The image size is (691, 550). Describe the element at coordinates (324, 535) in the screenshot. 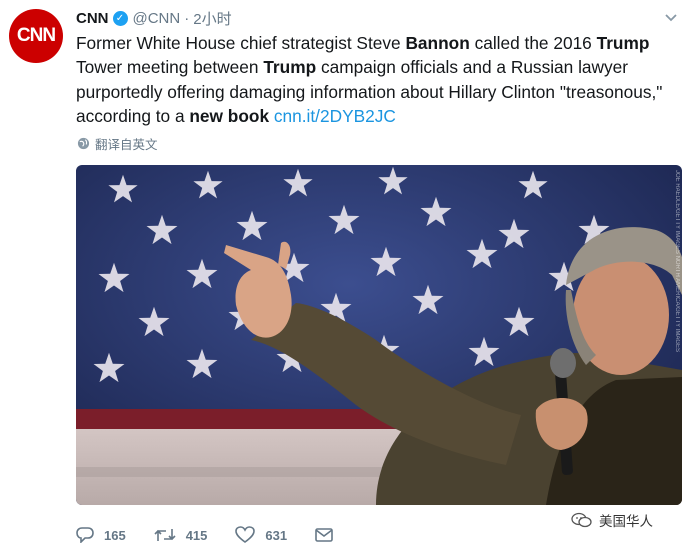

I see `dm-icon` at that location.